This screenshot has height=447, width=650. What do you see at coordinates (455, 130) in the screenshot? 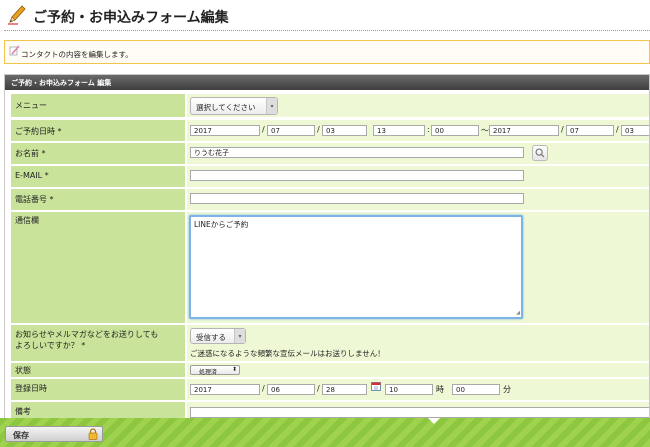
I see `start-minute-input: 00` at bounding box center [455, 130].